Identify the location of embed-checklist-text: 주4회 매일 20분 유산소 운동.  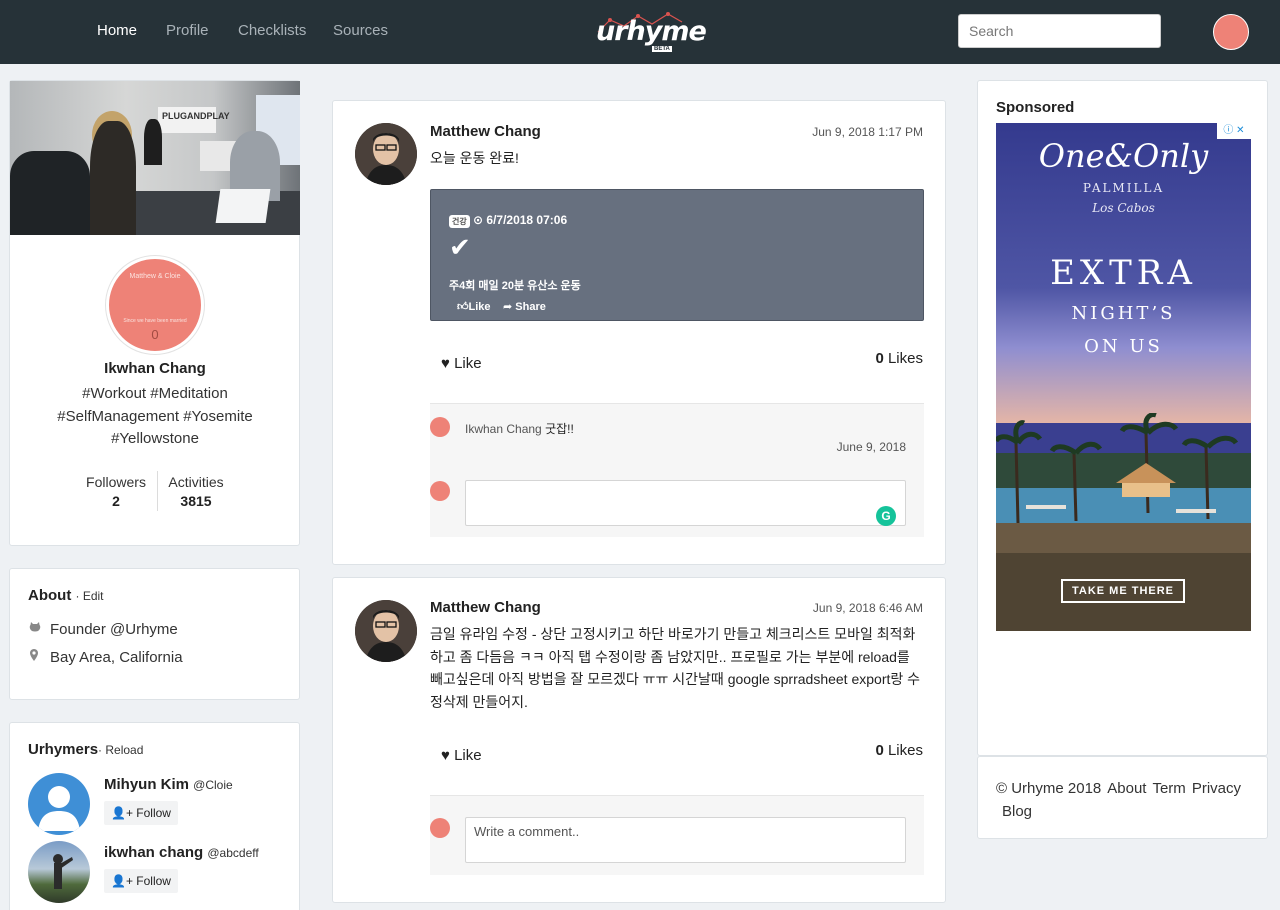
(515, 286).